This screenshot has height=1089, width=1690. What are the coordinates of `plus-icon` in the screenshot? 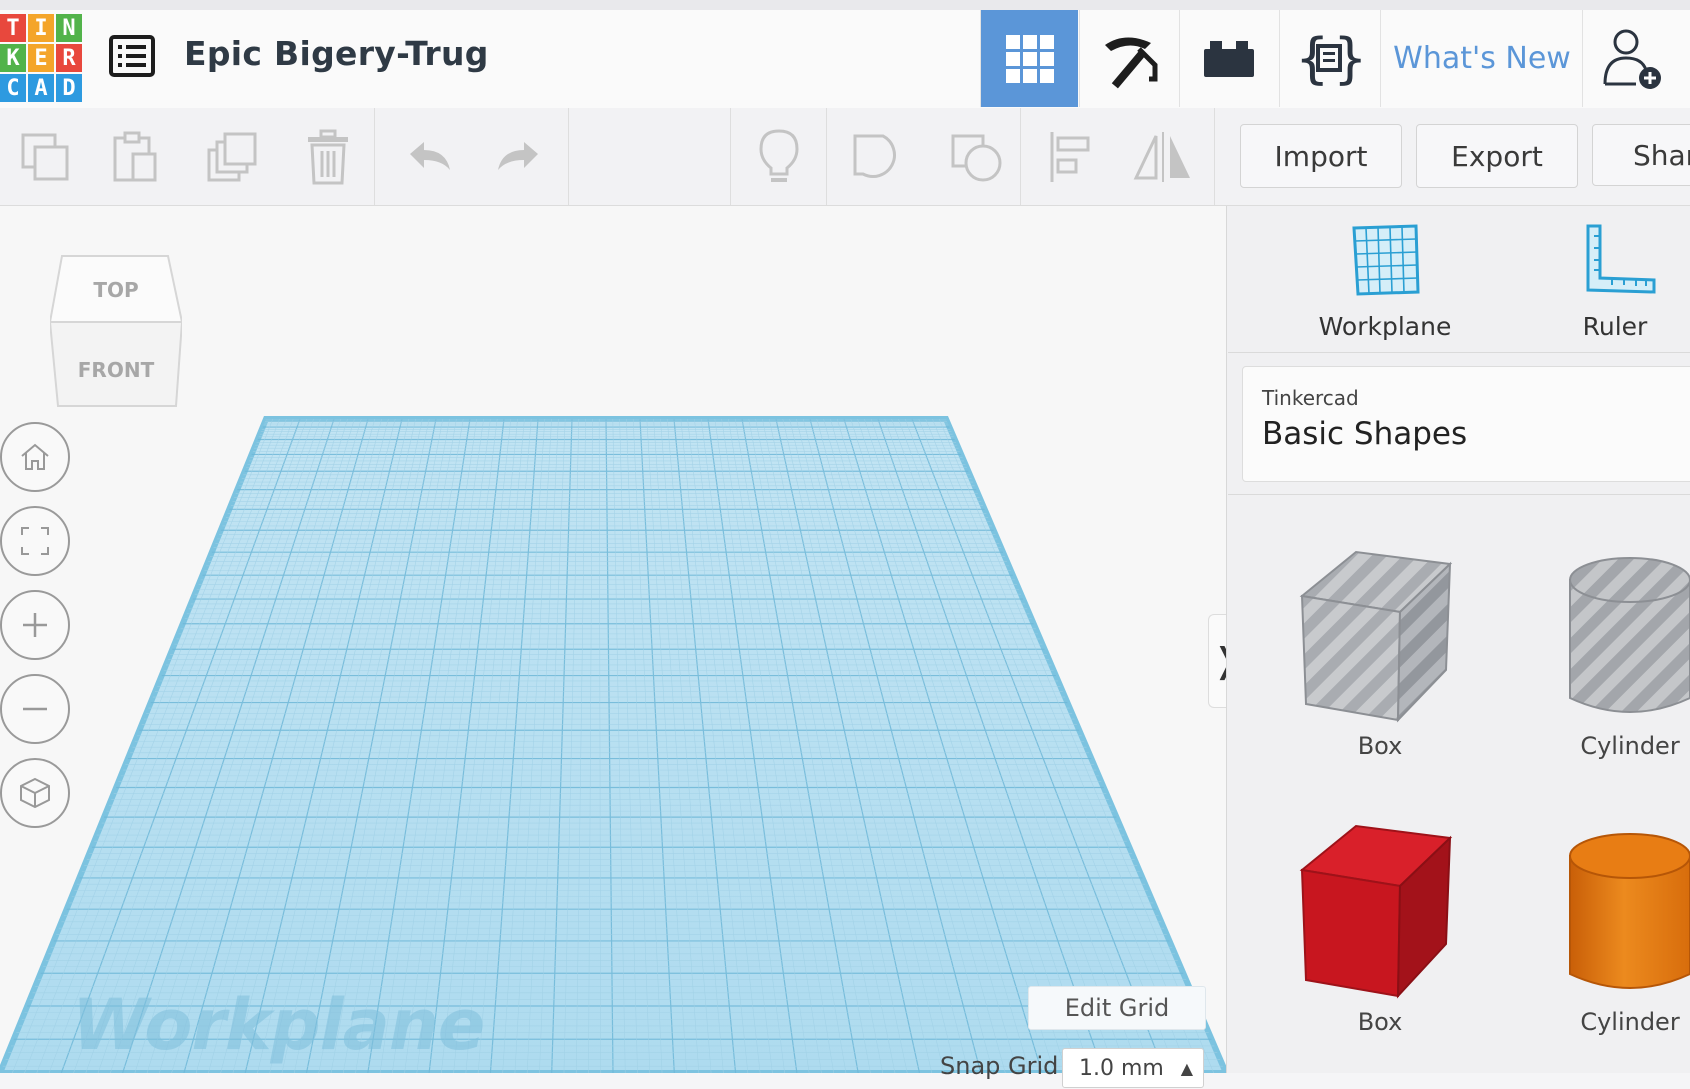 It's located at (35, 625).